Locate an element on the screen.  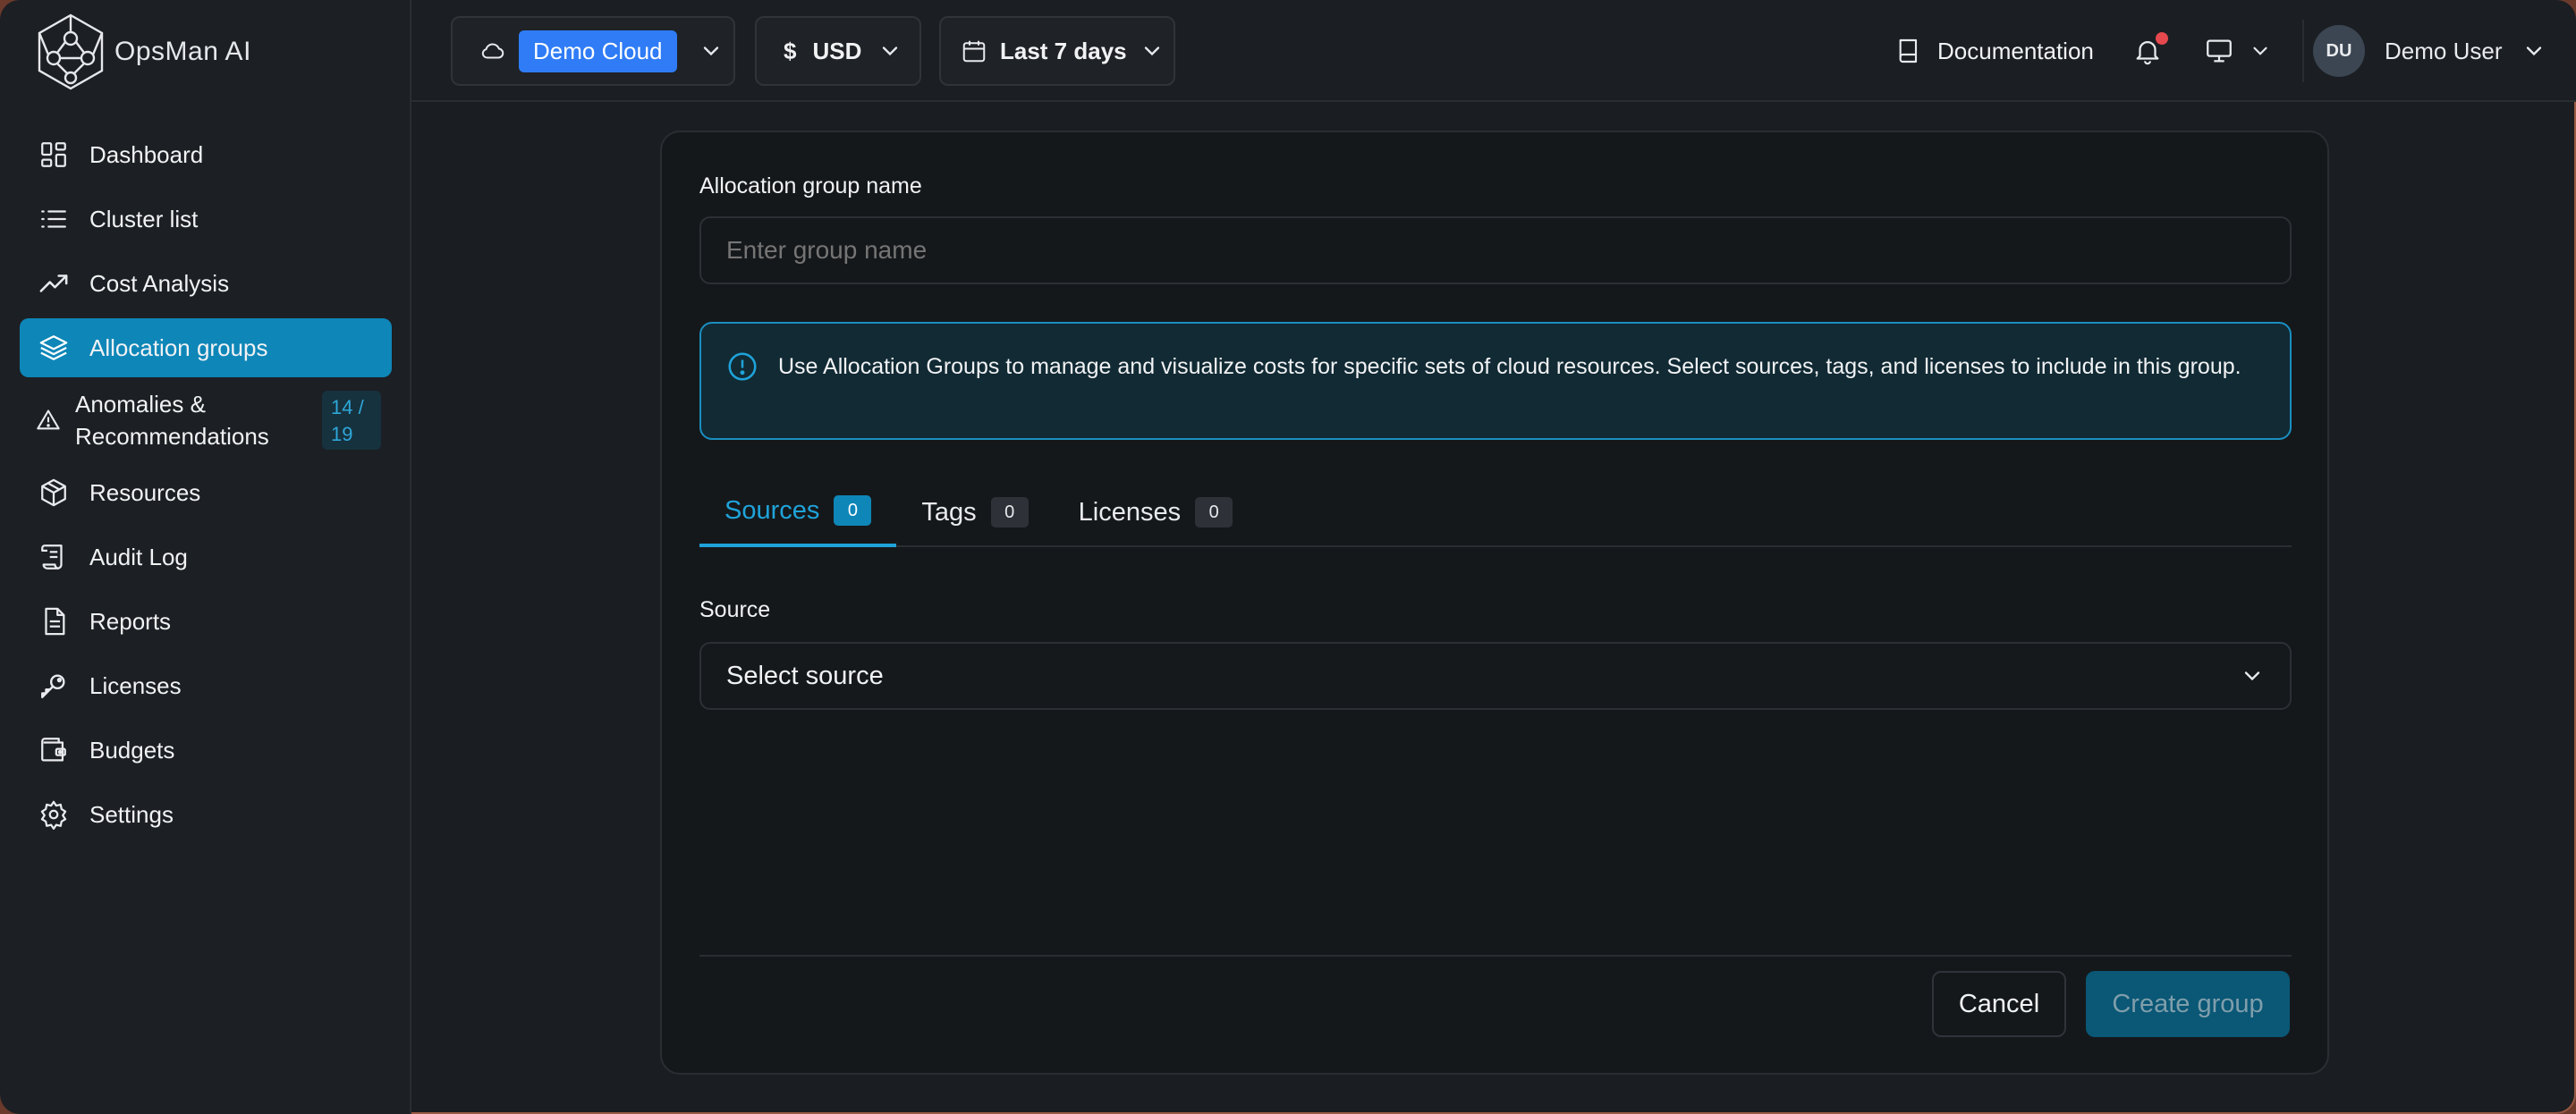
notifications-button is located at coordinates (2154, 51).